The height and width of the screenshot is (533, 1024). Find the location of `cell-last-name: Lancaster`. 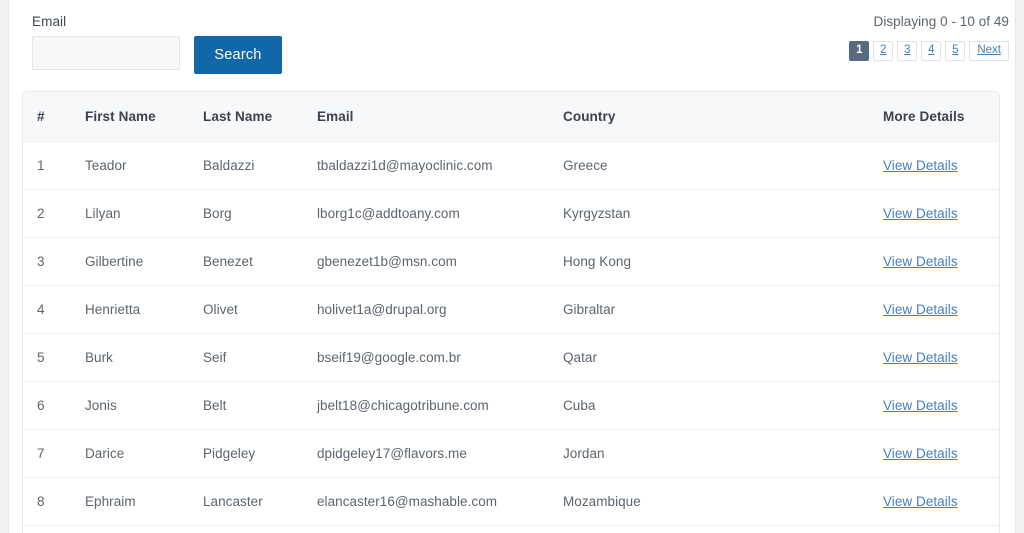

cell-last-name: Lancaster is located at coordinates (246, 501).